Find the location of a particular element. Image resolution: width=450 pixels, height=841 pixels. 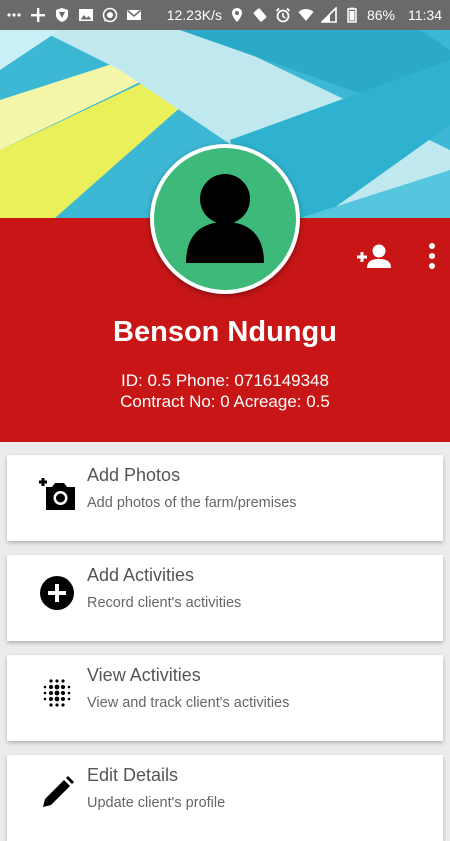

add-circle-icon is located at coordinates (57, 593).